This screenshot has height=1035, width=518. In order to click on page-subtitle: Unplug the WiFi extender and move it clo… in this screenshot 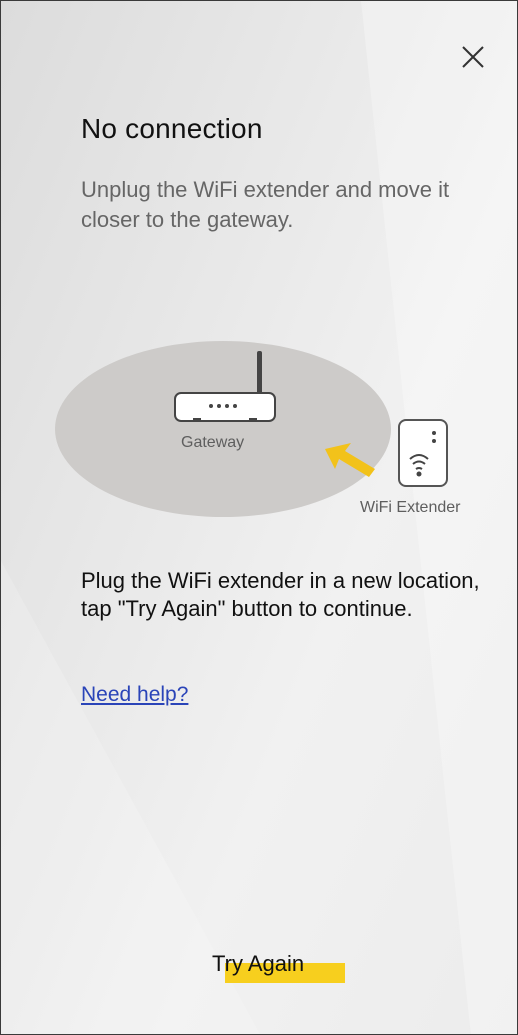, I will do `click(265, 204)`.